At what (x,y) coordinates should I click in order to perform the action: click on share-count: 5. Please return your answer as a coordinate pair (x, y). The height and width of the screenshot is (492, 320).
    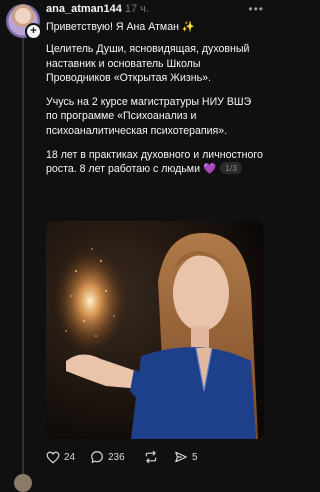
    Looking at the image, I should click on (195, 457).